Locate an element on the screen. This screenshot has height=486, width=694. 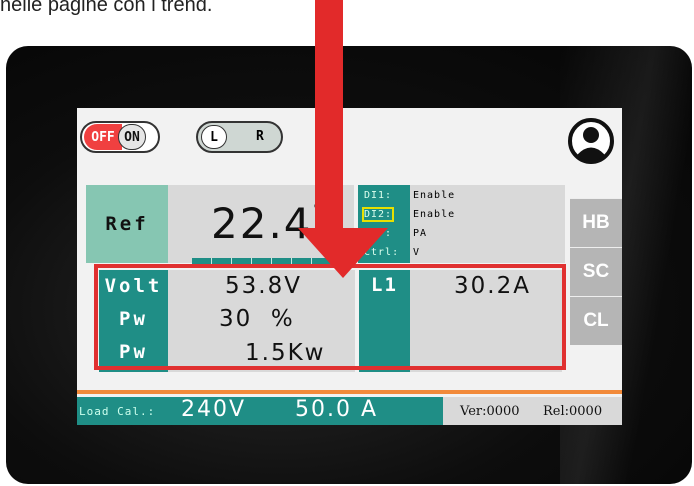
highlight-rectangle is located at coordinates (330, 317).